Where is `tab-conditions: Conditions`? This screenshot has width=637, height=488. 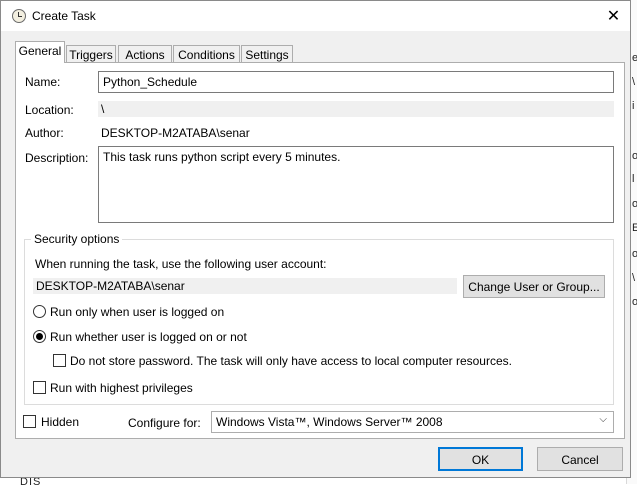 tab-conditions: Conditions is located at coordinates (206, 54).